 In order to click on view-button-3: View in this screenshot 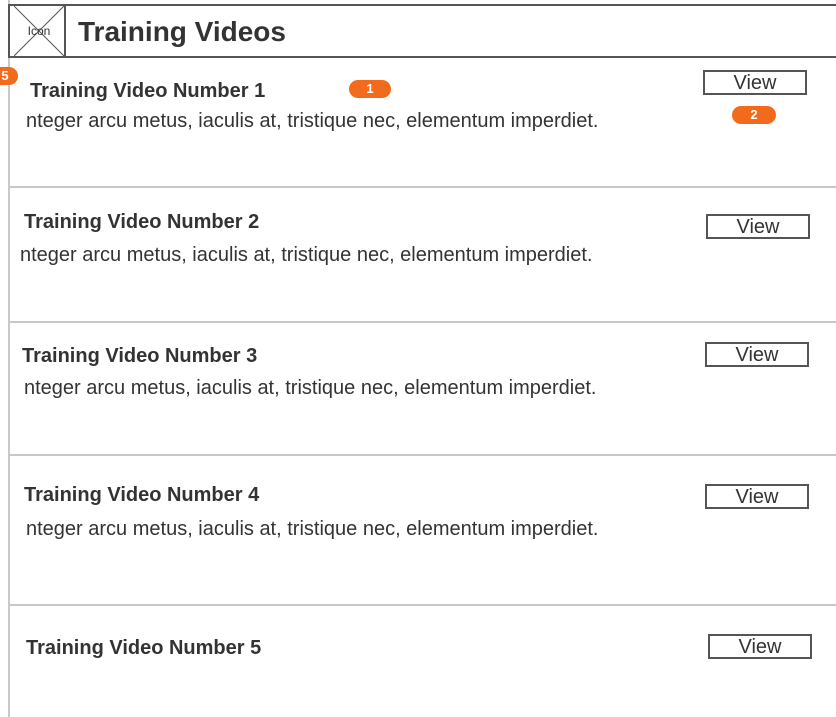, I will do `click(757, 354)`.